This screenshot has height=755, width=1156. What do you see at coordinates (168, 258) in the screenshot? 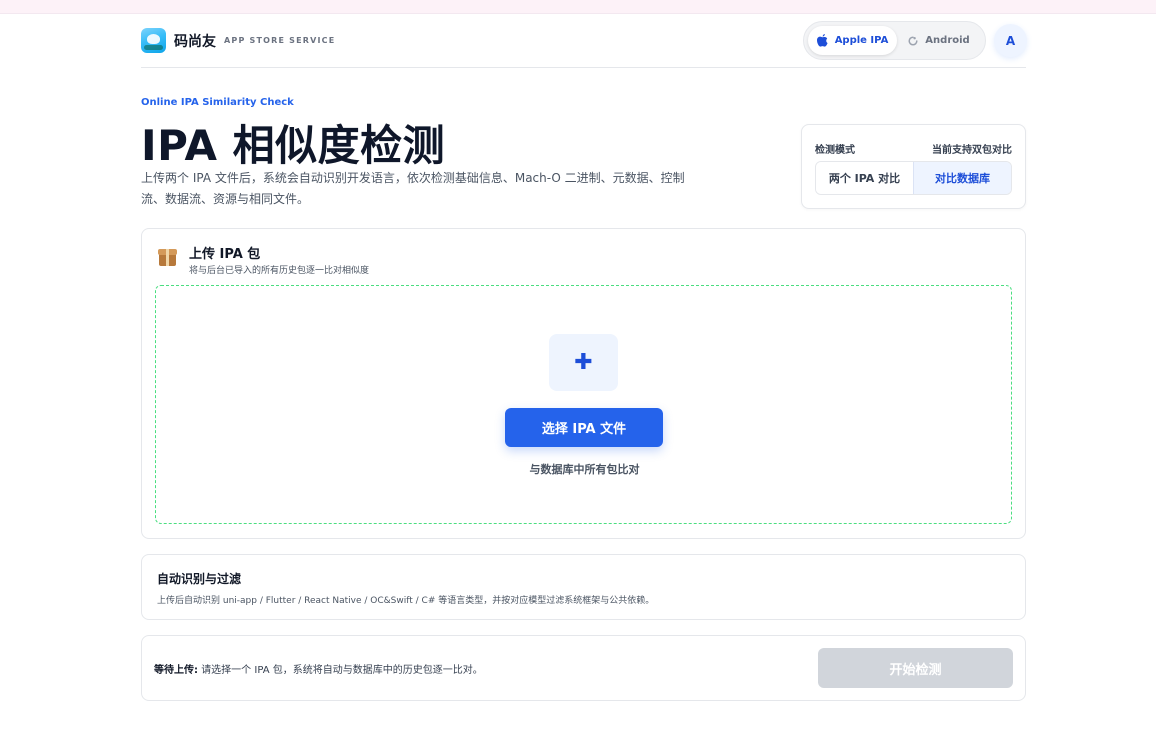
I see `package-icon` at bounding box center [168, 258].